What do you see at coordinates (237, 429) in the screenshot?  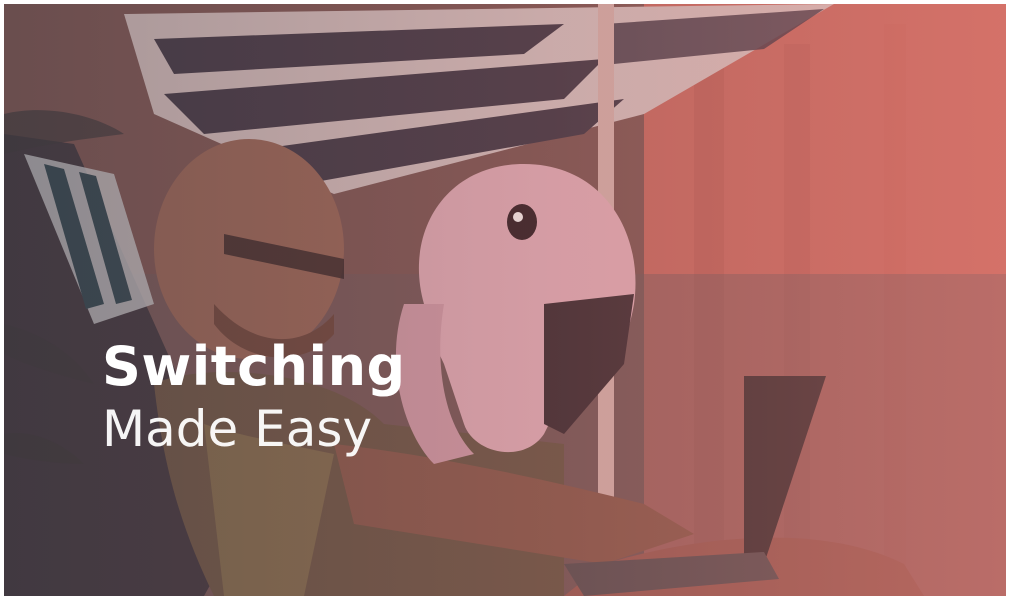 I see `headline-light-text: Made Easy` at bounding box center [237, 429].